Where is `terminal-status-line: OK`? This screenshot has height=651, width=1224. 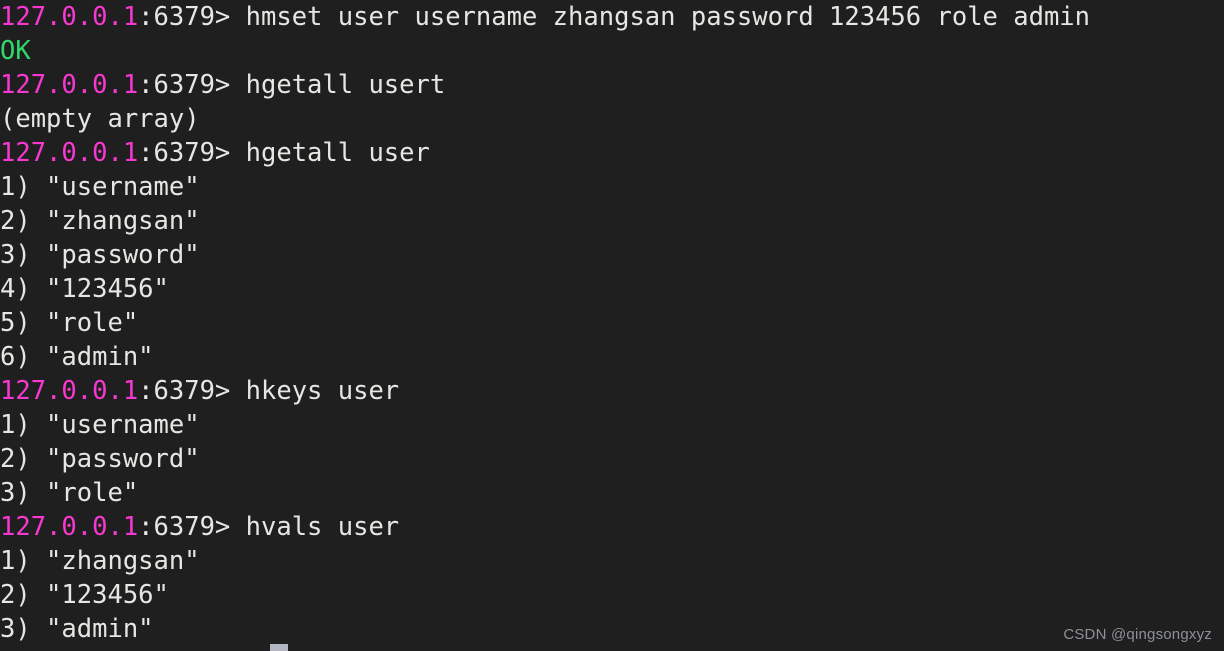
terminal-status-line: OK is located at coordinates (545, 51).